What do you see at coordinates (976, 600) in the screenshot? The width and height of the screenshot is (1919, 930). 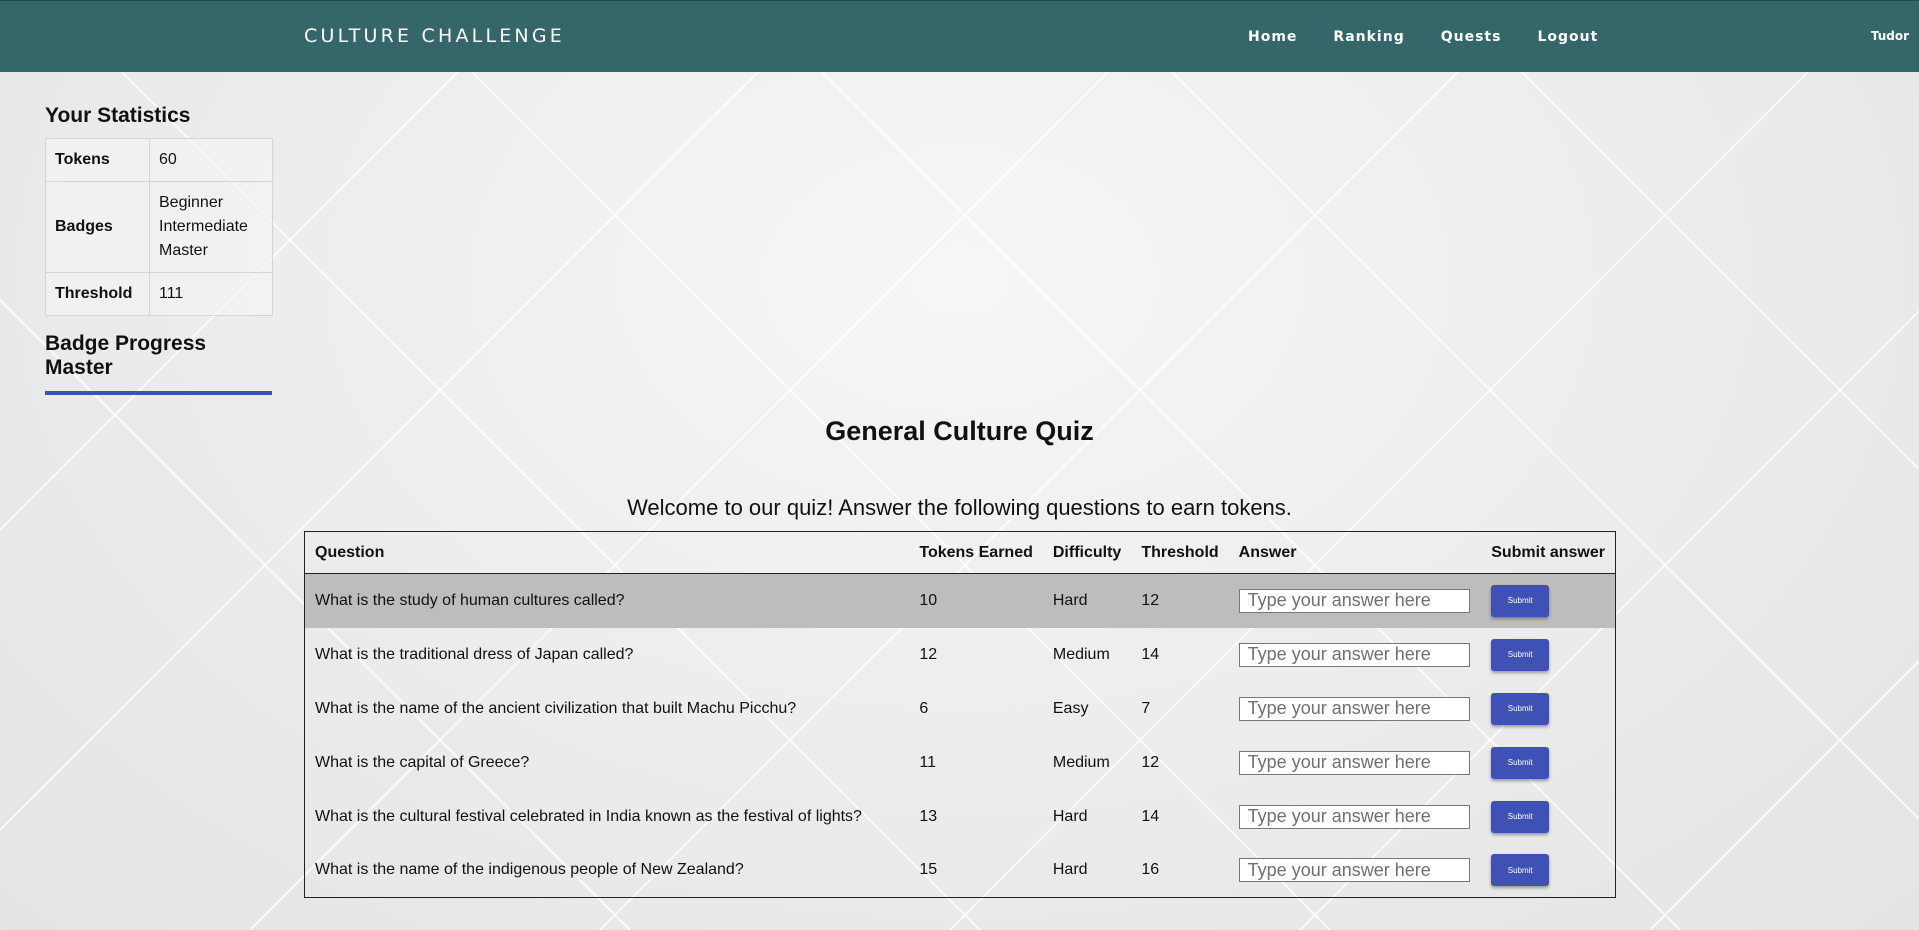 I see `tokens-earned-cell: 10` at bounding box center [976, 600].